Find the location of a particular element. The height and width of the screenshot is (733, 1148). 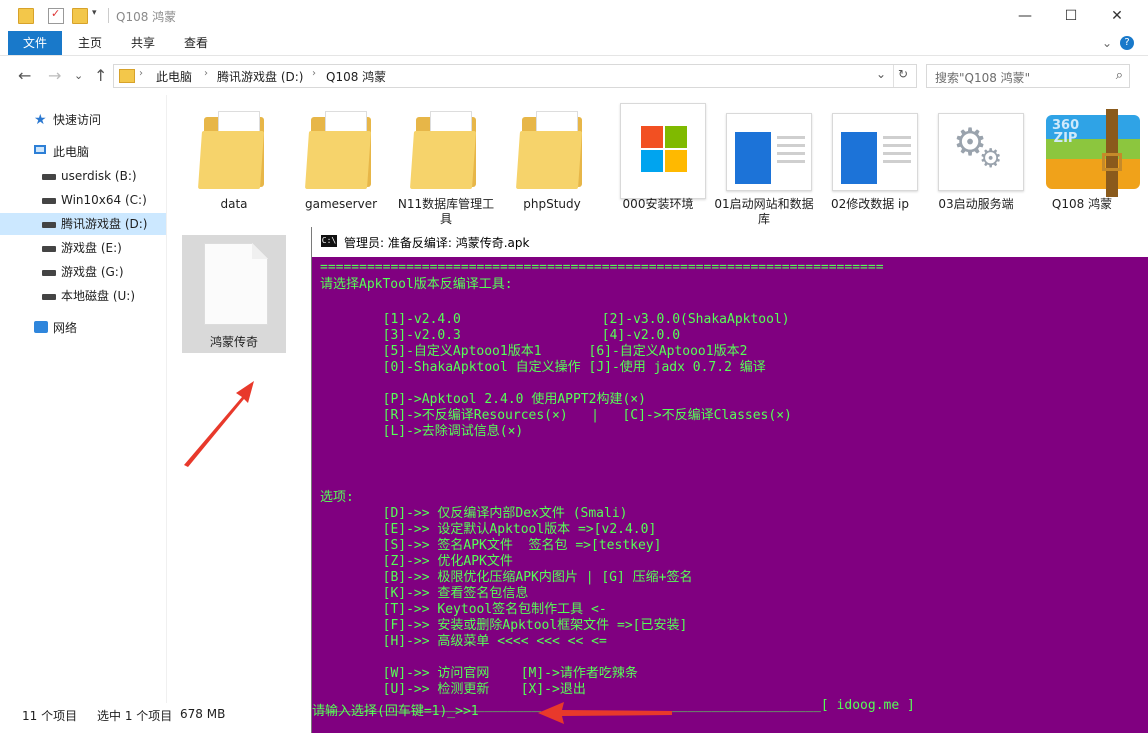

file-name: 02修改数据 ip is located at coordinates (870, 204).